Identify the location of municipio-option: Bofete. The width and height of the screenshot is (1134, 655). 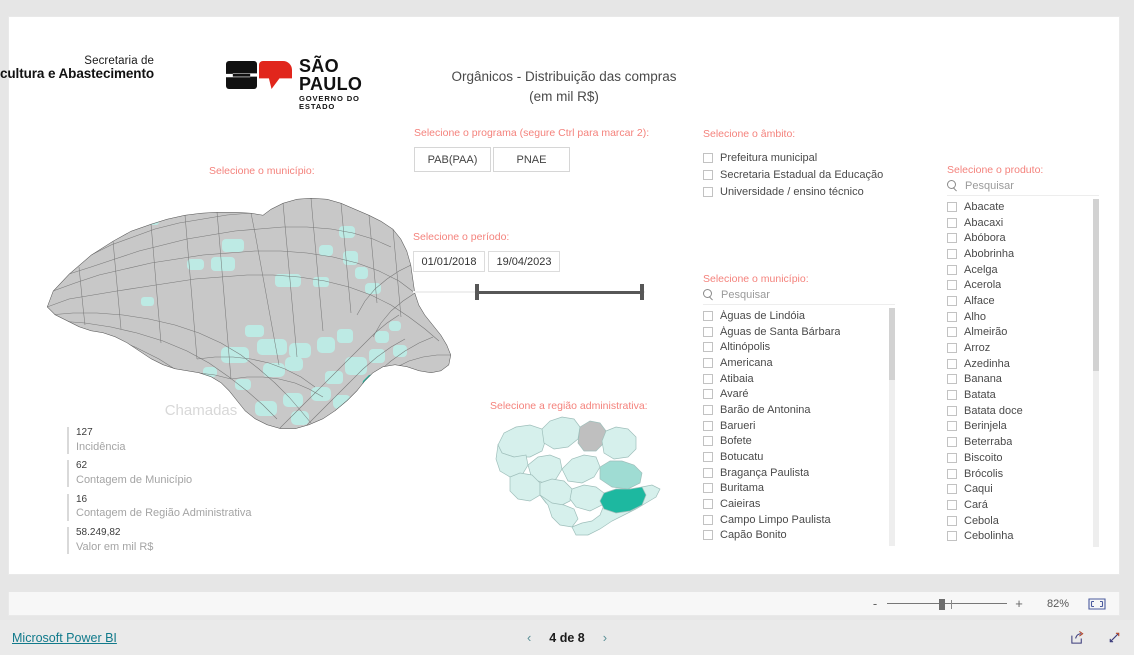
(799, 442).